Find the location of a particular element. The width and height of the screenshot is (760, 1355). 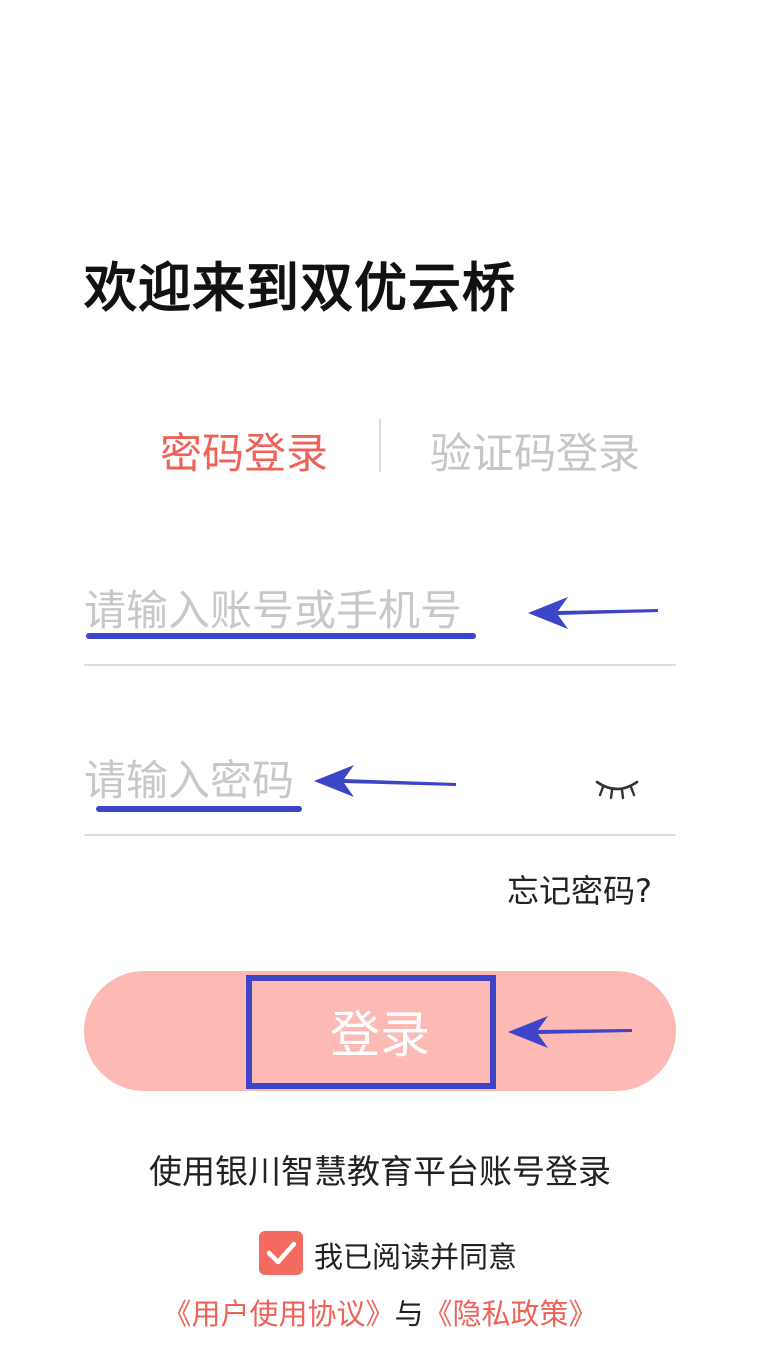

user-agreement-link: 《用户使用协议》 is located at coordinates (278, 1314).